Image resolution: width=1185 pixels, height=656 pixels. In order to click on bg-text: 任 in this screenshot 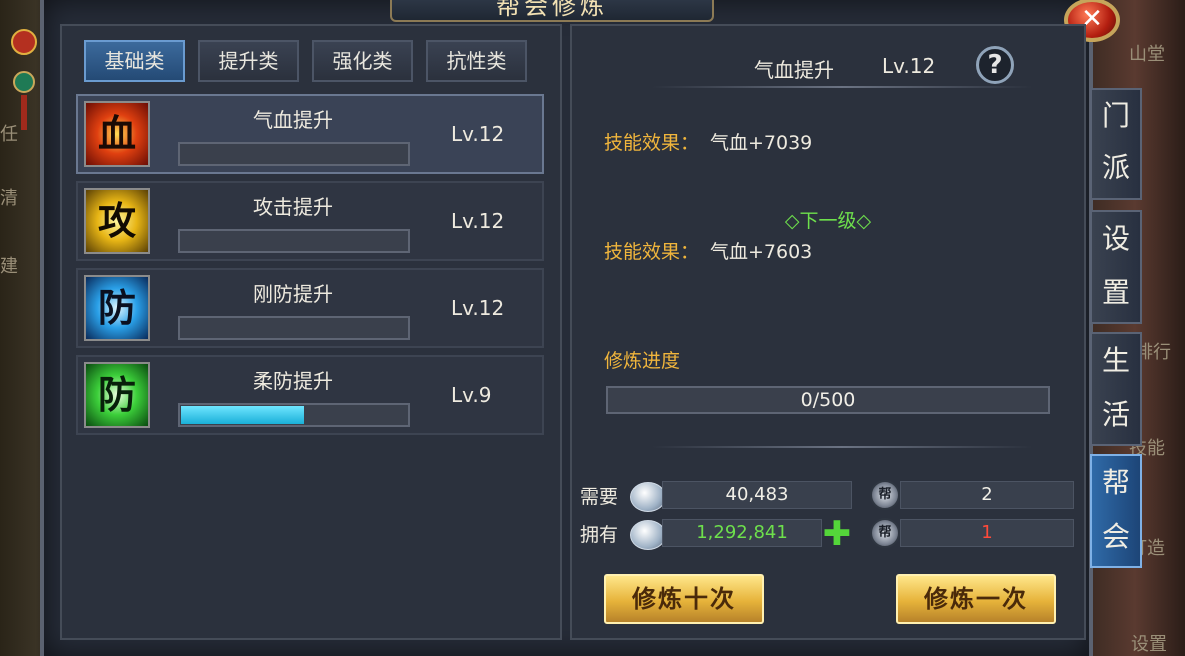, I will do `click(9, 134)`.